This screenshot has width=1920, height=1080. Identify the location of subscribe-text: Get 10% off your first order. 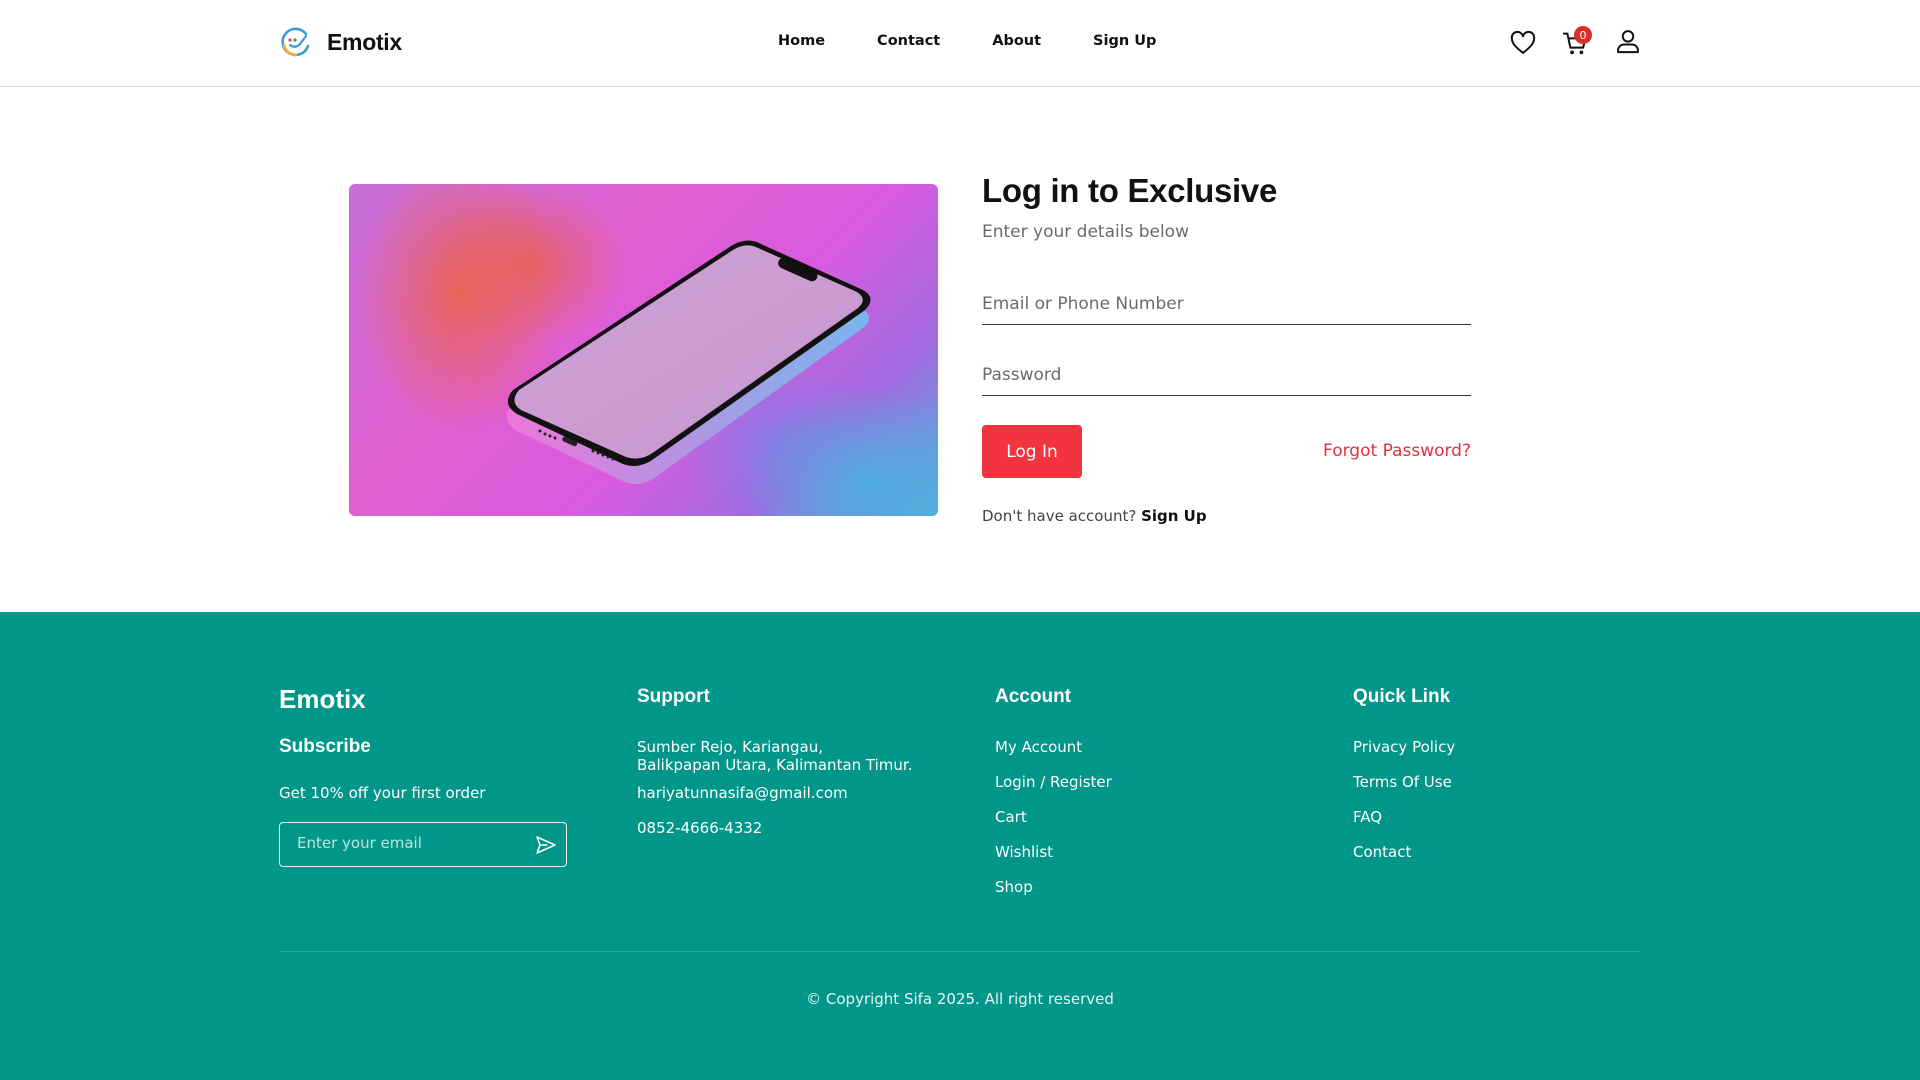
(382, 793).